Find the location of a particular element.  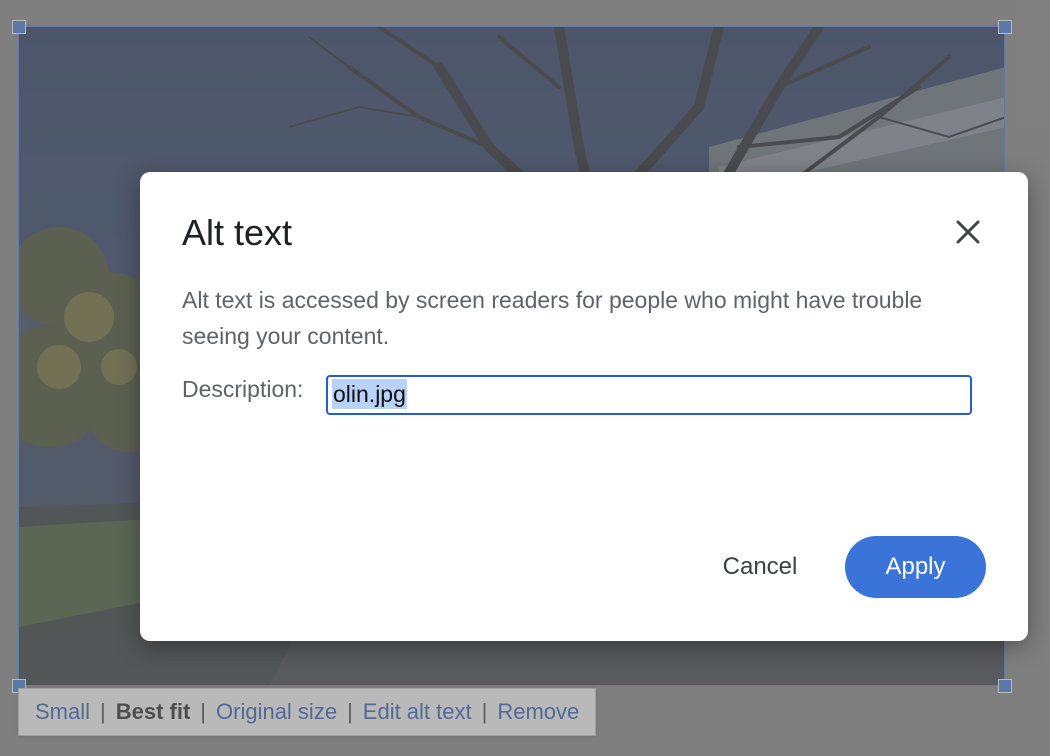

resize-handle-top-right is located at coordinates (1005, 27).